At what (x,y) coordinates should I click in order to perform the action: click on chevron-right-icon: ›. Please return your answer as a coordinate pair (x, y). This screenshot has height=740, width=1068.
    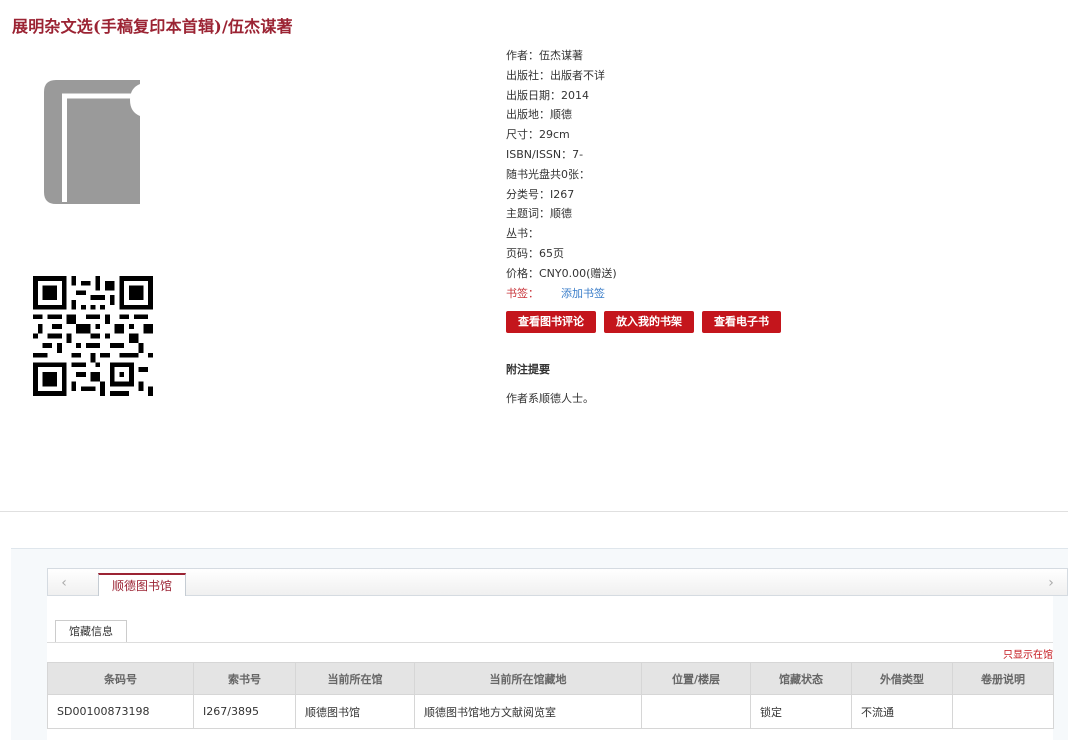
    Looking at the image, I should click on (1051, 583).